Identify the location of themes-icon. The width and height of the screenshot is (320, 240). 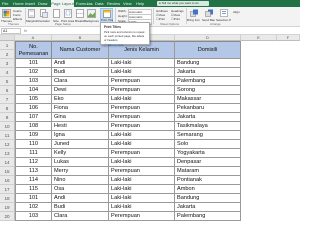
(6, 13).